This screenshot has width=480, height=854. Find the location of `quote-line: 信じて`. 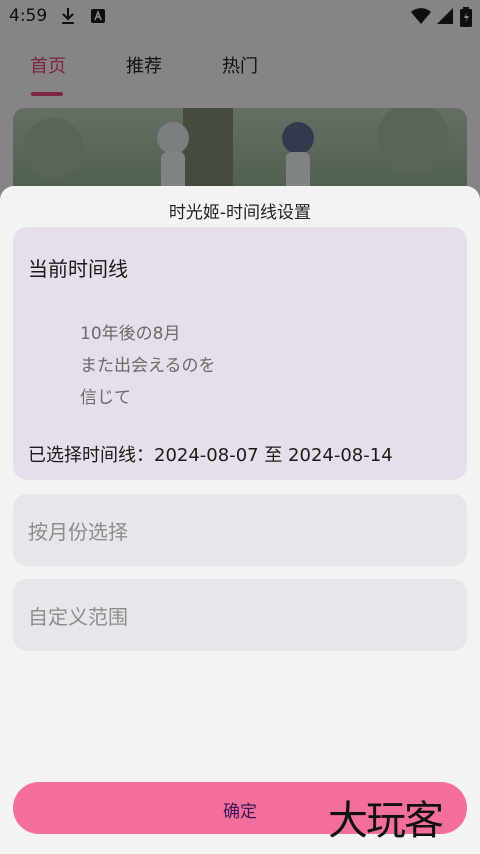

quote-line: 信じて is located at coordinates (105, 398).